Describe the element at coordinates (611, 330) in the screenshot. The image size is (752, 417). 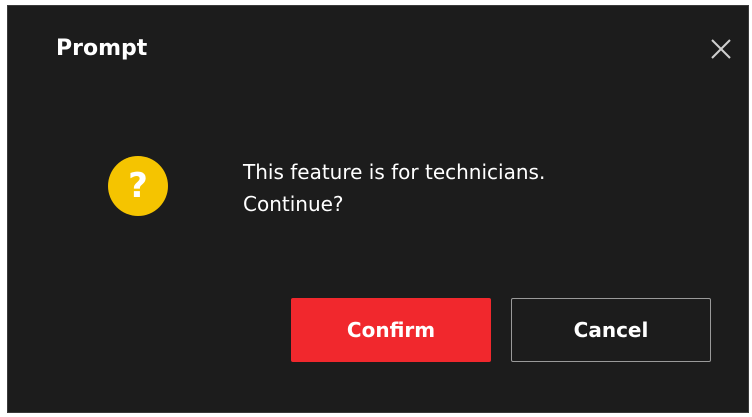
I see `cancel-button: Cancel` at that location.